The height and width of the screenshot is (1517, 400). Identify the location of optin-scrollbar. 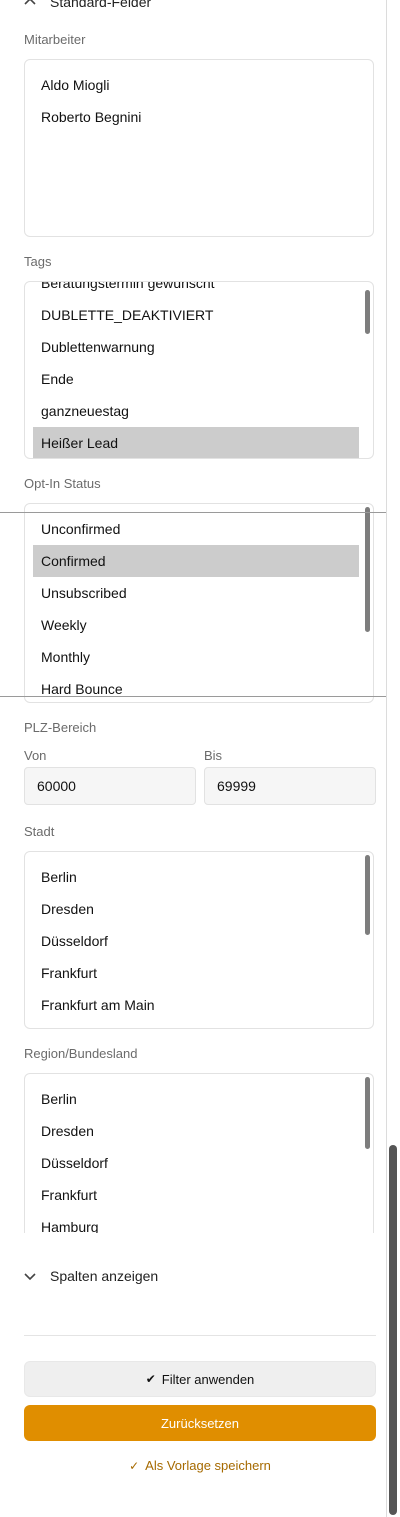
(367, 569).